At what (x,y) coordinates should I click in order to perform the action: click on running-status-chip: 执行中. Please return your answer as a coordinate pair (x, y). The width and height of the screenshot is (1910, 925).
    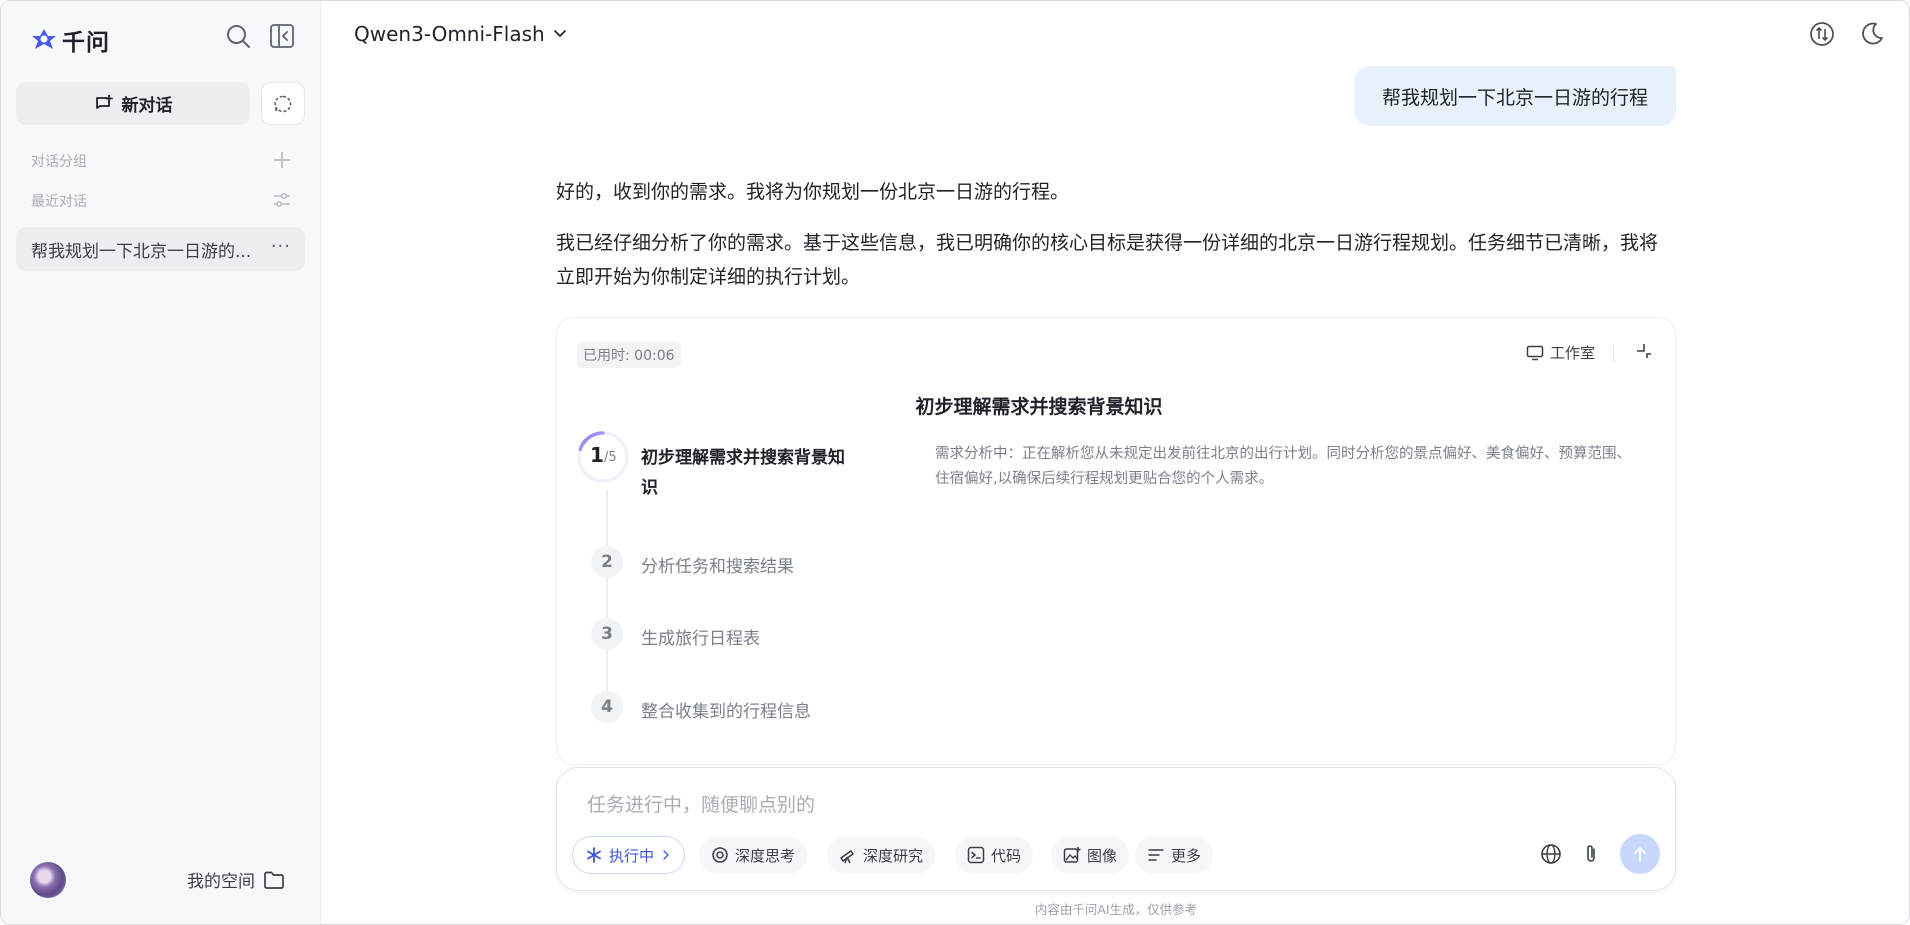
    Looking at the image, I should click on (629, 855).